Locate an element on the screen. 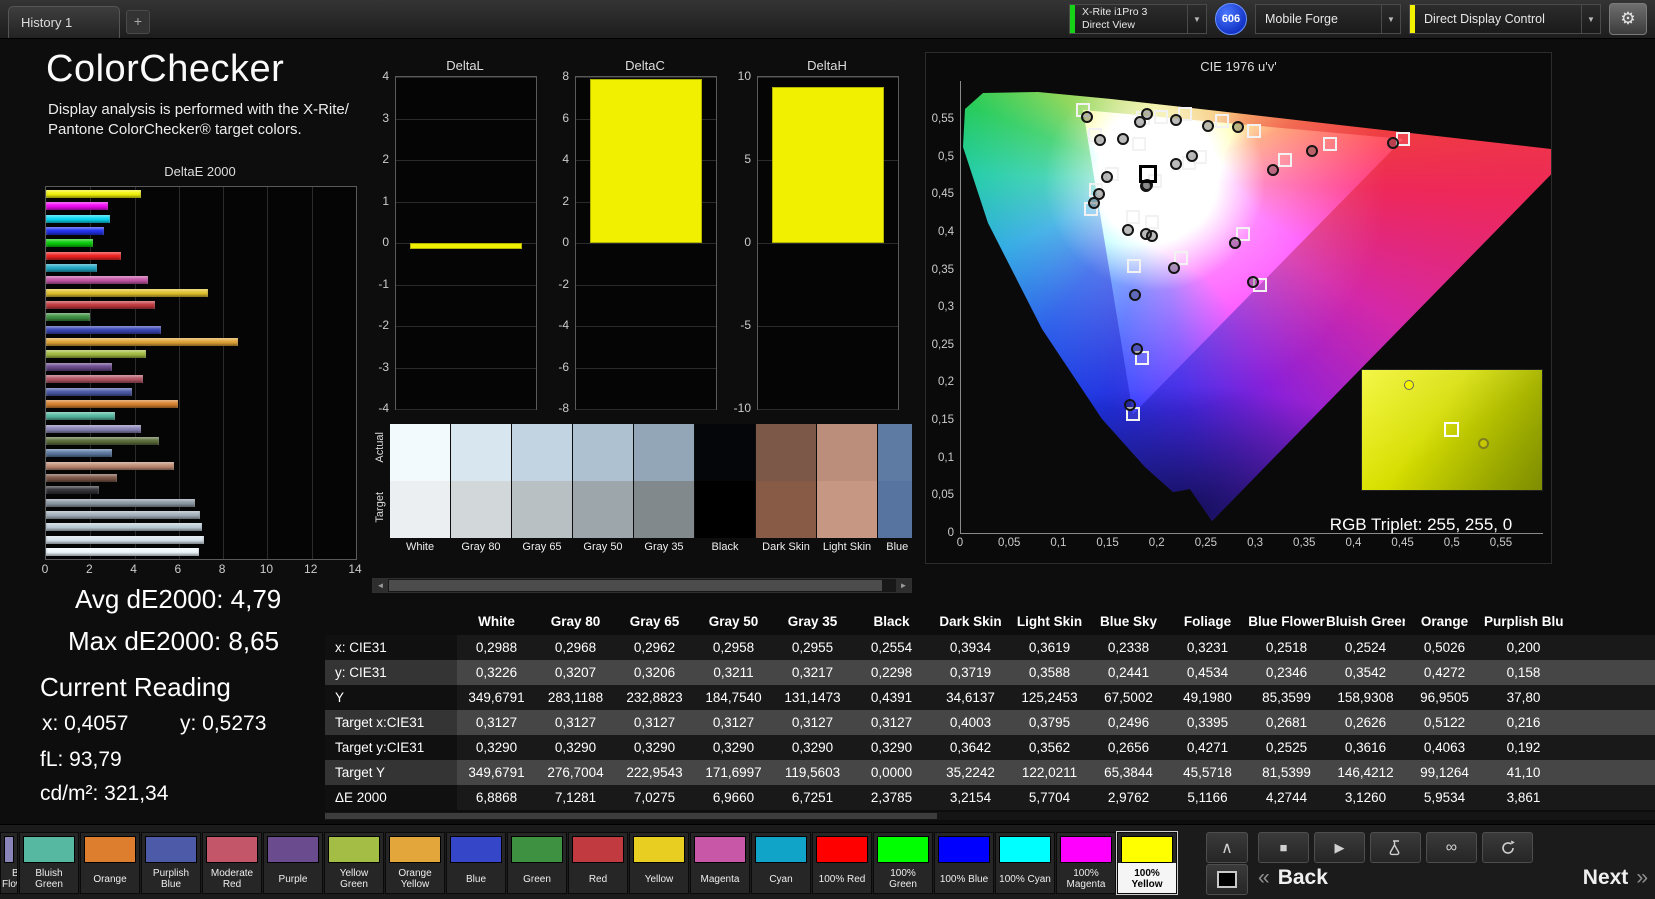 This screenshot has height=899, width=1655. table-cell: 0,4272 is located at coordinates (1444, 672).